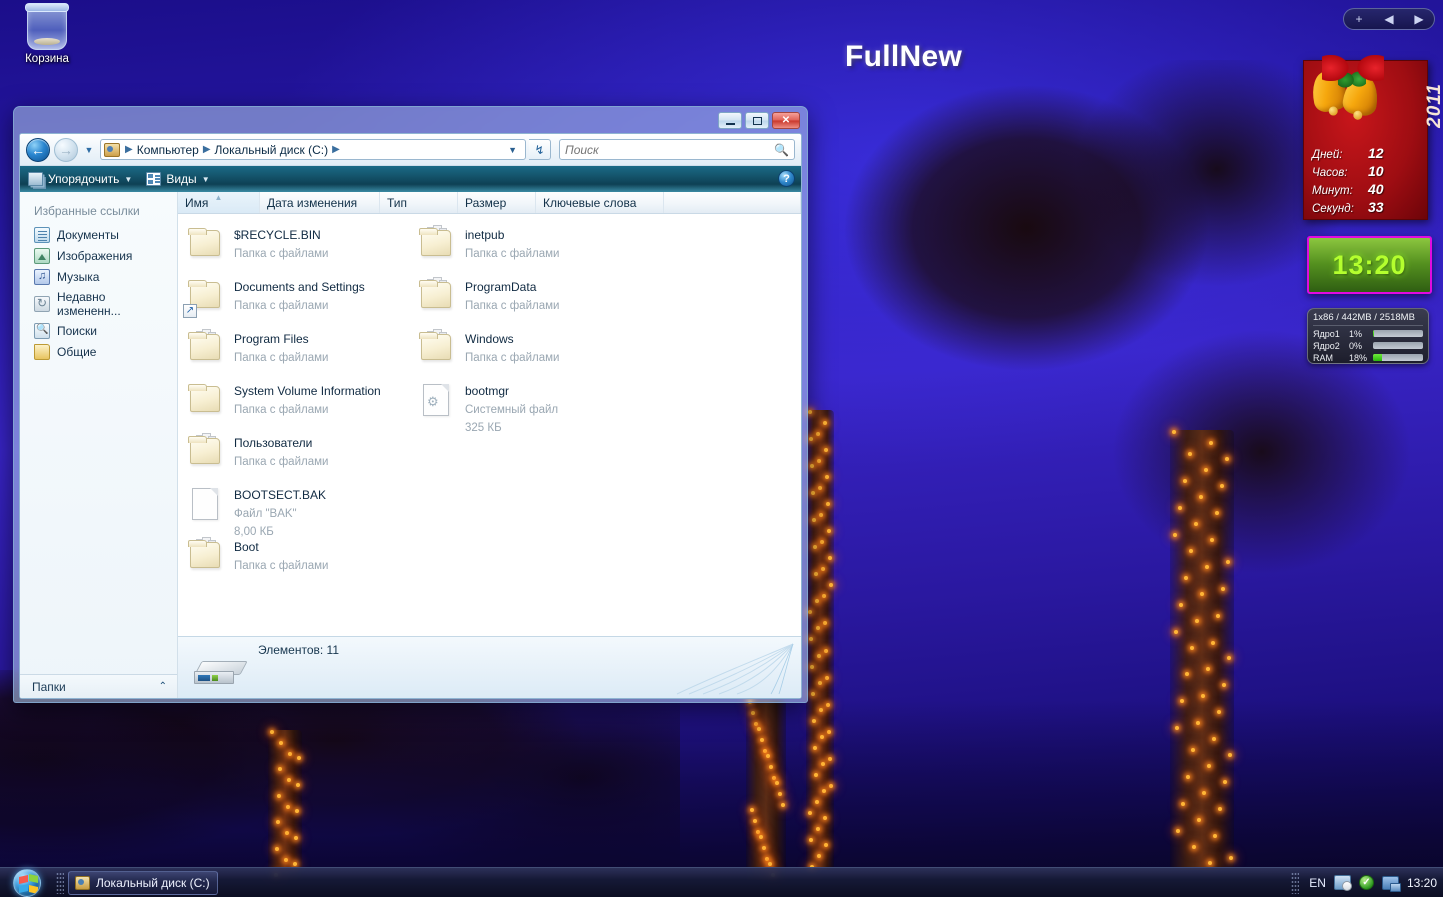  Describe the element at coordinates (1433, 105) in the screenshot. I see `christmas-year: 2011` at that location.